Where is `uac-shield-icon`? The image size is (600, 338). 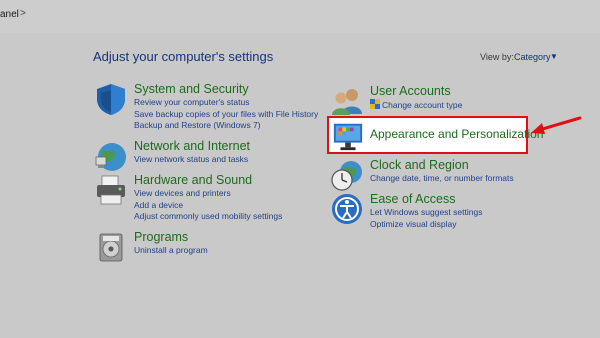 uac-shield-icon is located at coordinates (375, 104).